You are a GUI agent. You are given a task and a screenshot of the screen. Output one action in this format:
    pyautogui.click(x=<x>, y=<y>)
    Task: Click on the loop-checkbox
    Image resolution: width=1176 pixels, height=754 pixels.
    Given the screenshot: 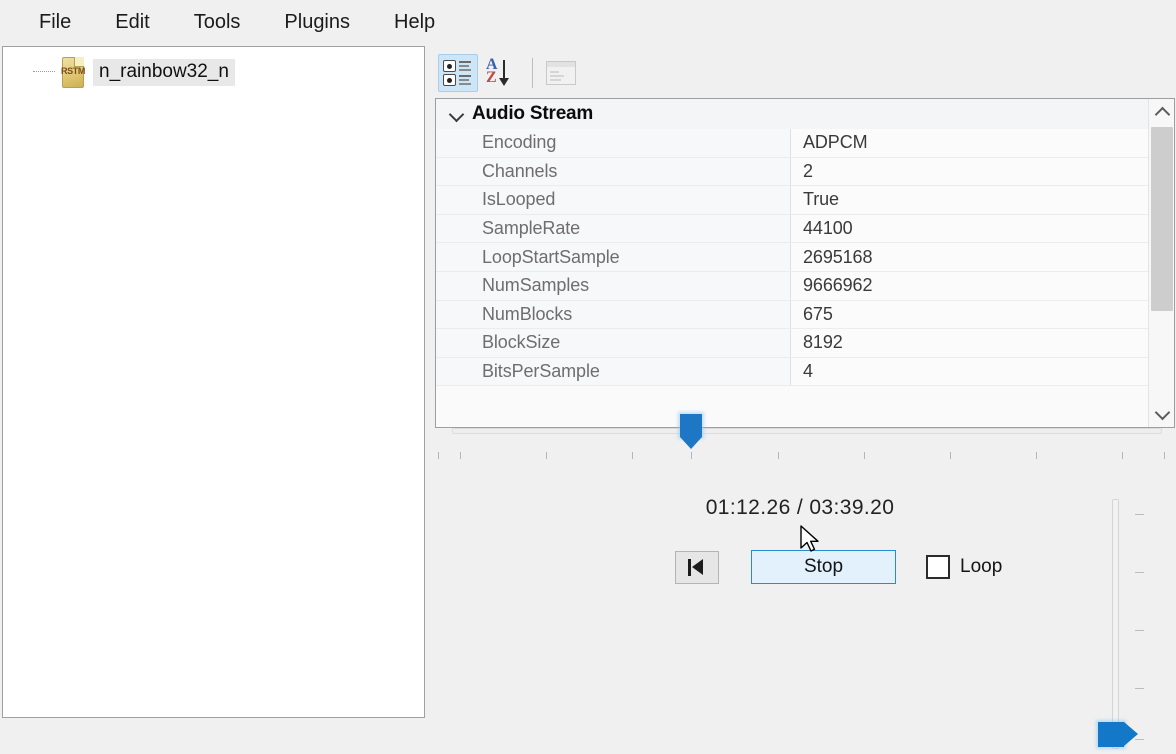 What is the action you would take?
    pyautogui.click(x=938, y=567)
    